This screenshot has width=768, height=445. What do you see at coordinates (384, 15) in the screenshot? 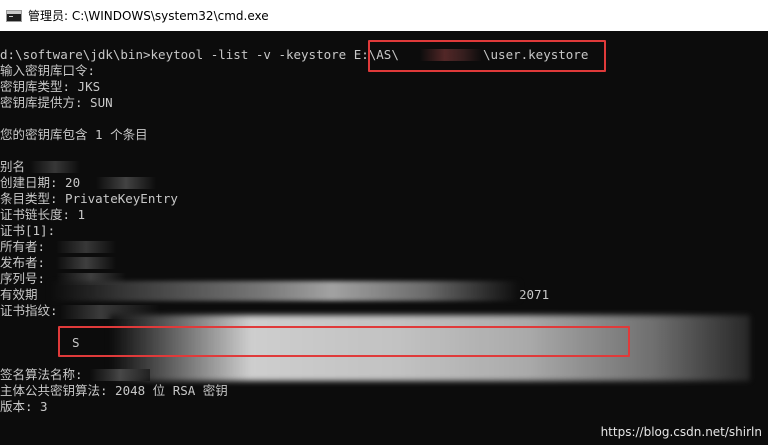
I see `window-title-bar: 管理员: C:\WINDOWS\system32\cmd.exe` at bounding box center [384, 15].